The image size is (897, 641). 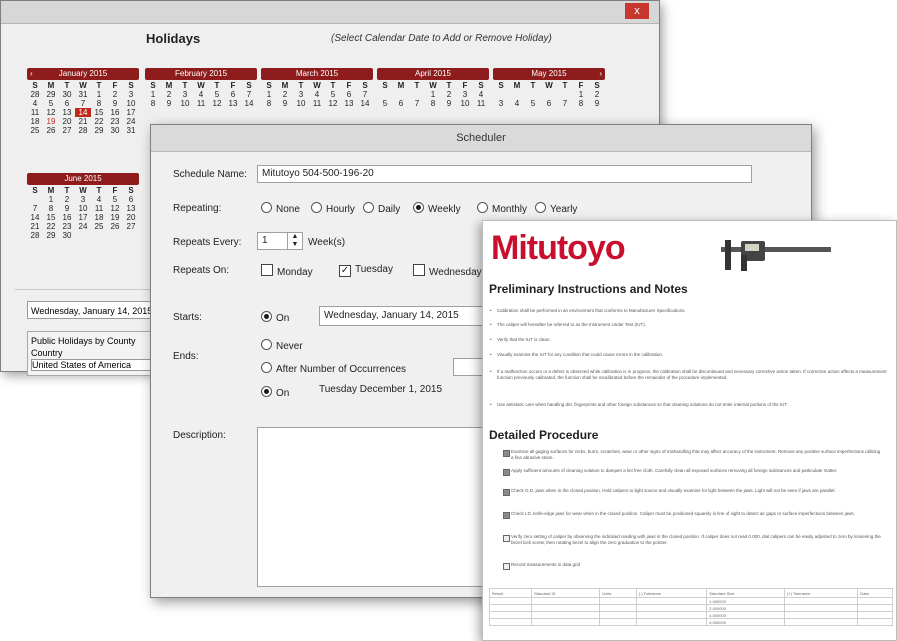 What do you see at coordinates (99, 226) in the screenshot?
I see `calendar-day: 25` at bounding box center [99, 226].